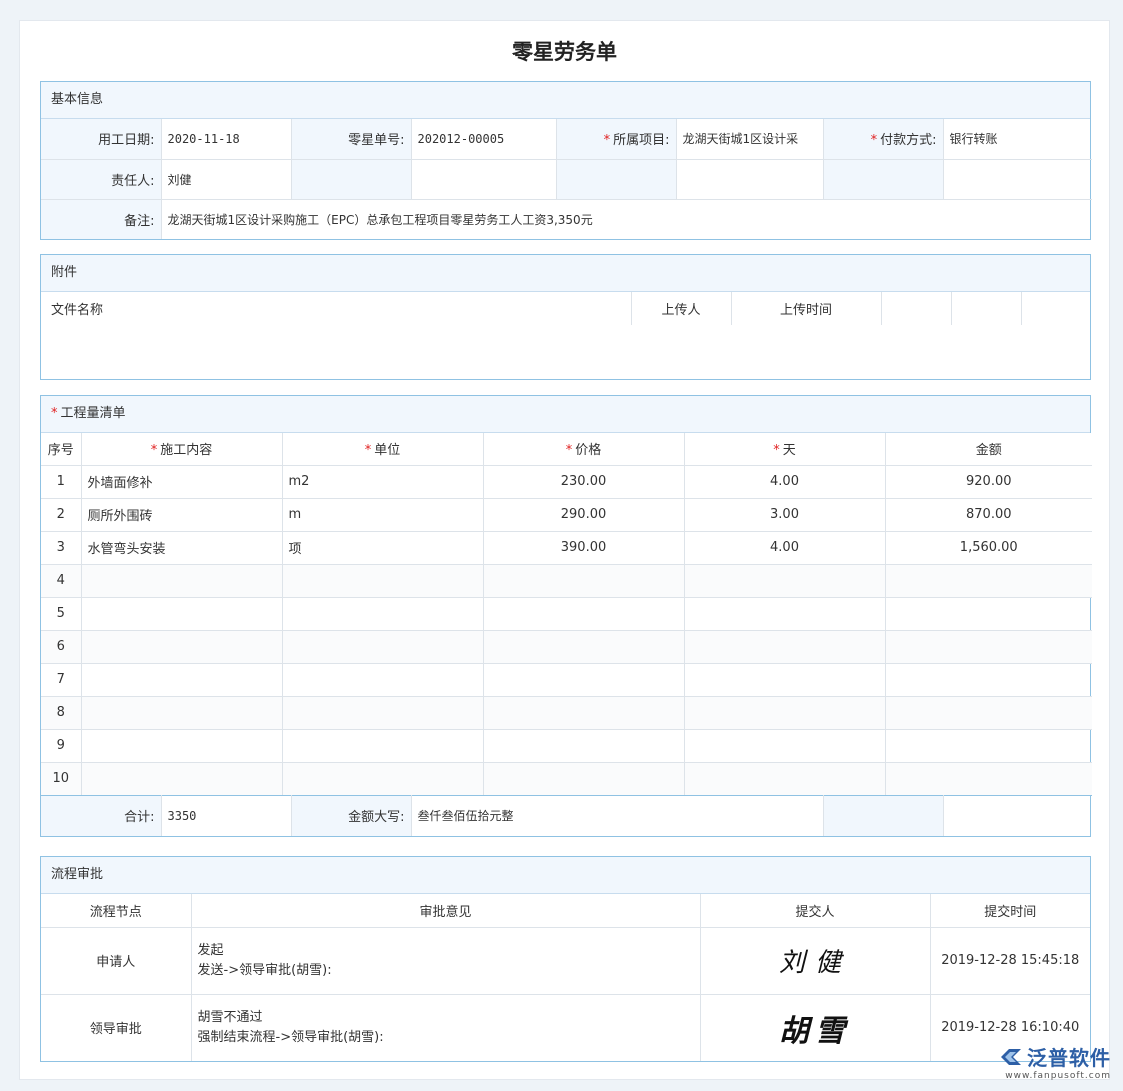 This screenshot has height=1091, width=1123. Describe the element at coordinates (61, 580) in the screenshot. I see `row-no: 4` at that location.